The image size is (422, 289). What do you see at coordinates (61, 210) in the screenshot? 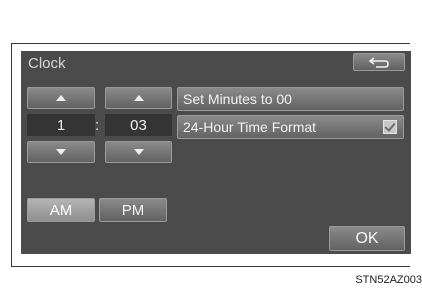
I see `am-button: AM` at bounding box center [61, 210].